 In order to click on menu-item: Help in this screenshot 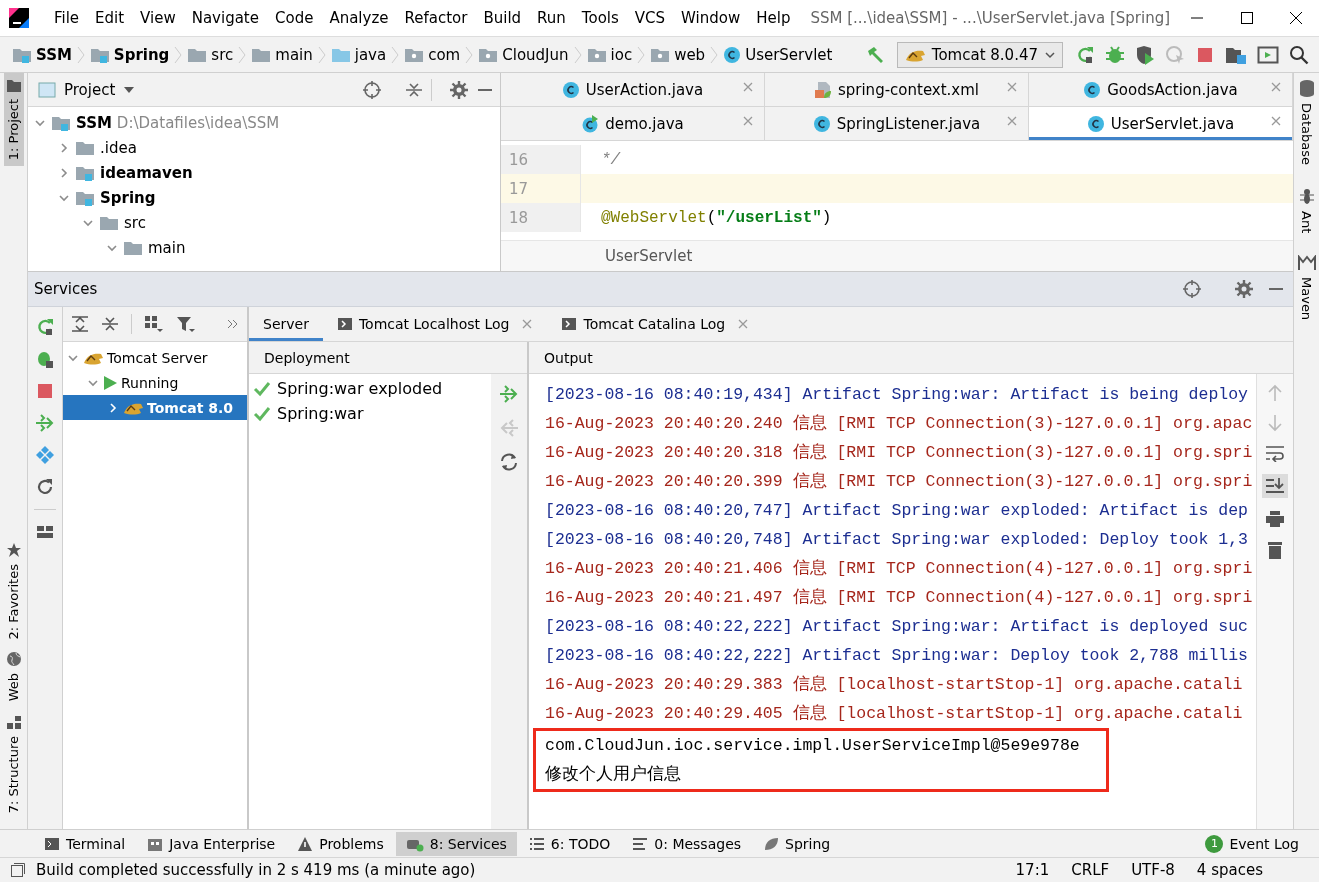, I will do `click(773, 18)`.